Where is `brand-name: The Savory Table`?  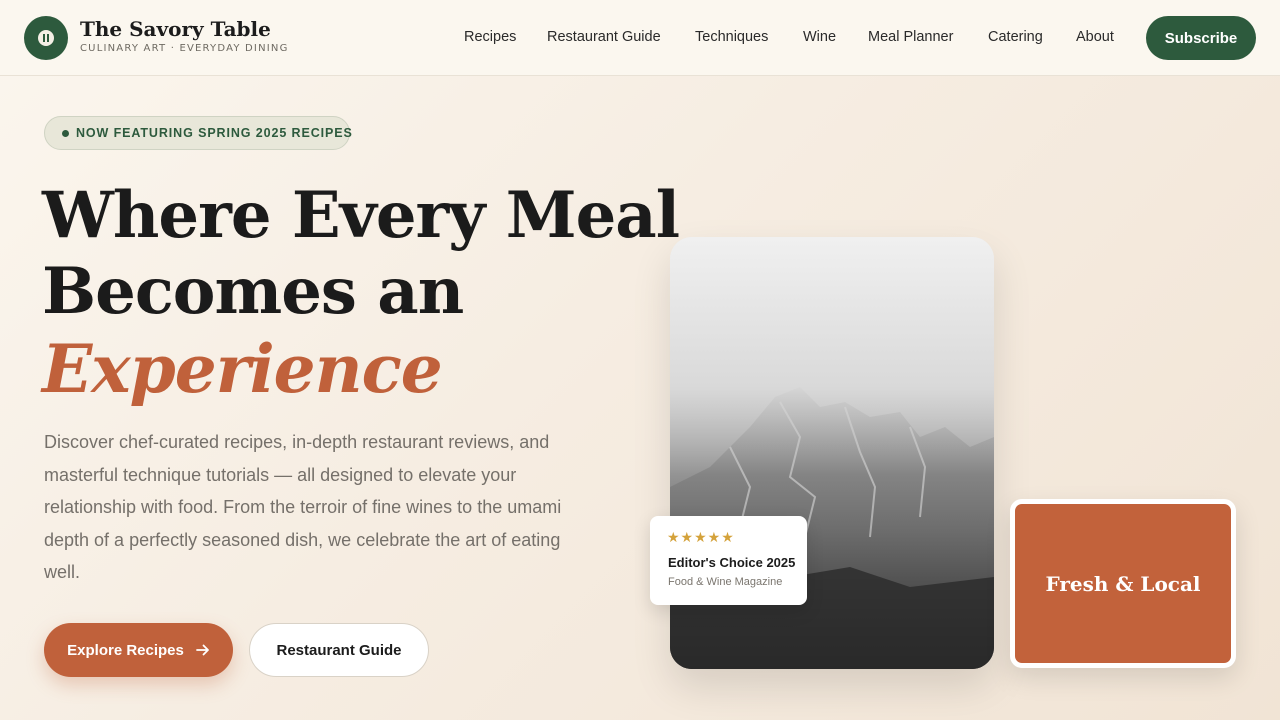 brand-name: The Savory Table is located at coordinates (175, 29).